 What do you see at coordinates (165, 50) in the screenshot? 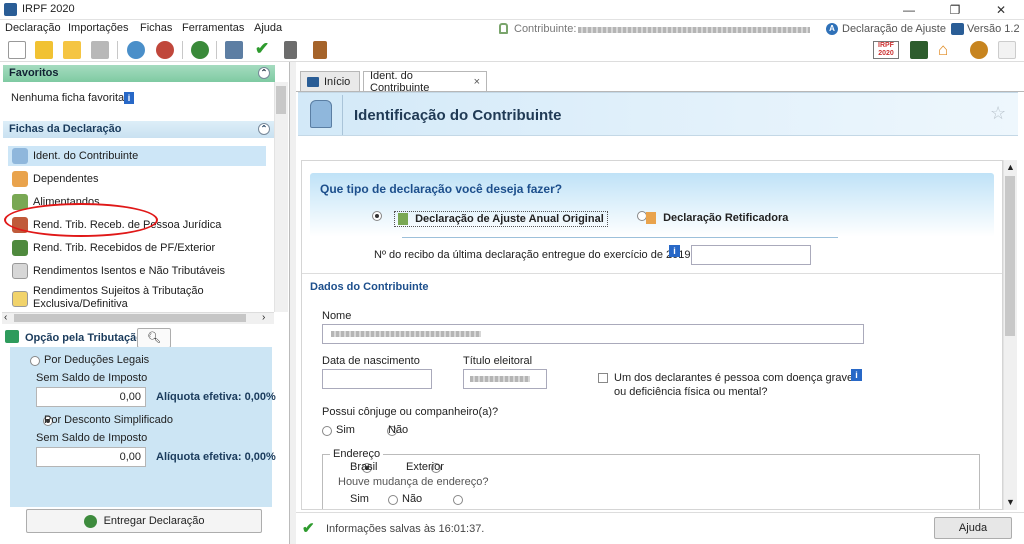
I see `globe-export-icon` at bounding box center [165, 50].